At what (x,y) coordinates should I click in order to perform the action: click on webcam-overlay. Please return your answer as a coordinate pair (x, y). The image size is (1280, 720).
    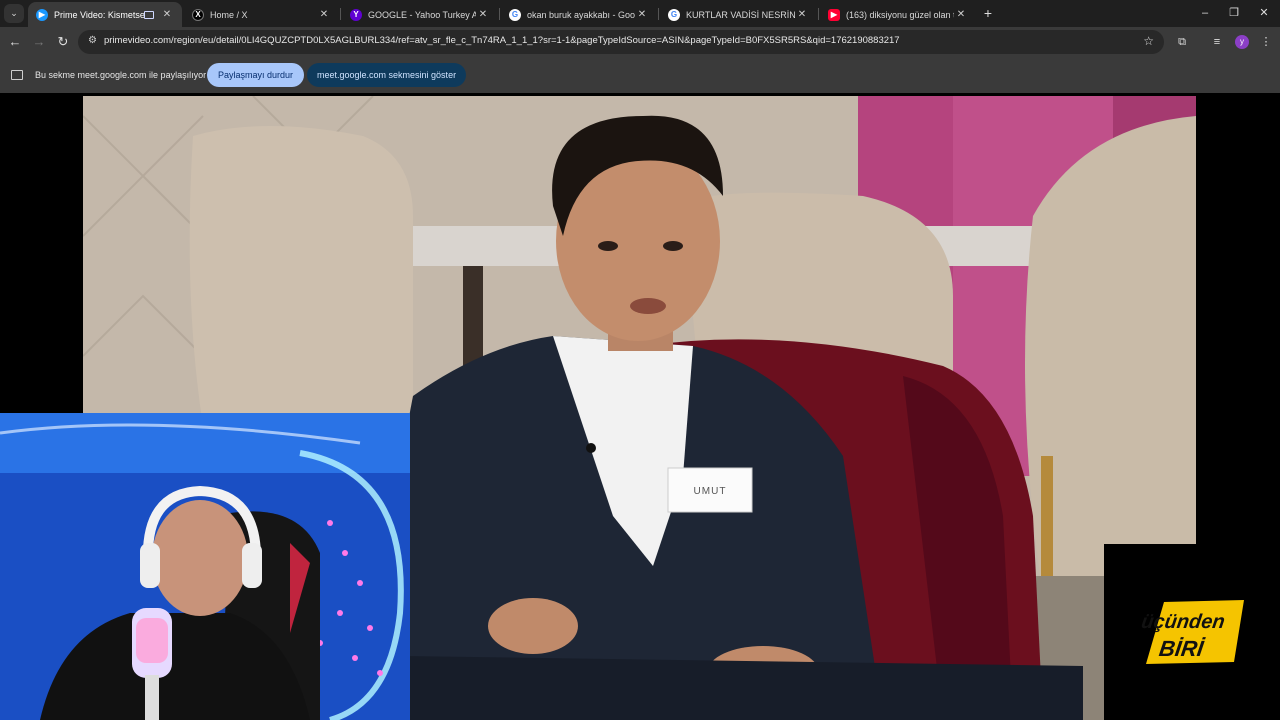
    Looking at the image, I should click on (205, 566).